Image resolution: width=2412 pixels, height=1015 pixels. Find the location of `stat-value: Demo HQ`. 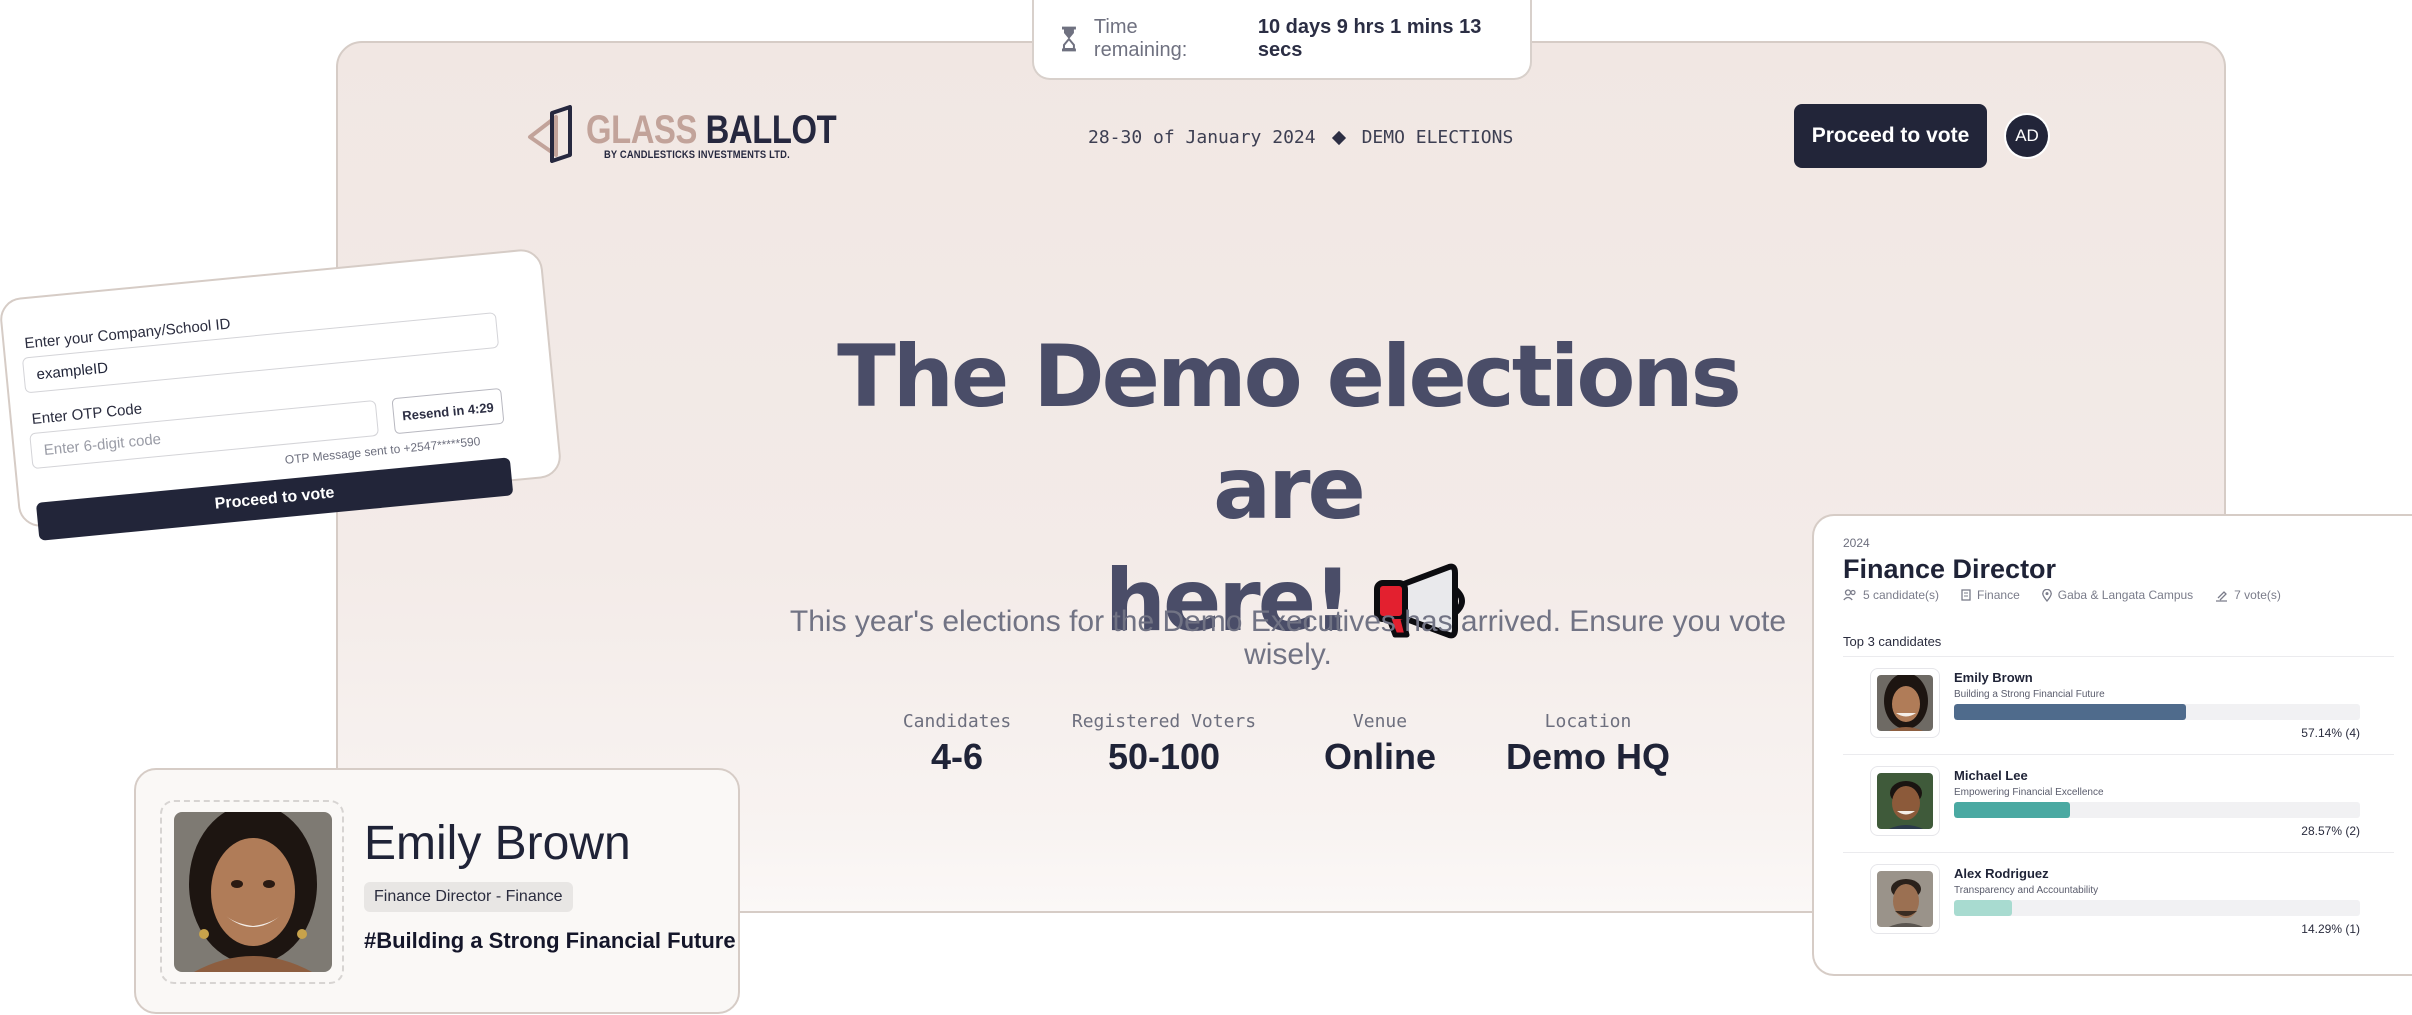

stat-value: Demo HQ is located at coordinates (1588, 756).